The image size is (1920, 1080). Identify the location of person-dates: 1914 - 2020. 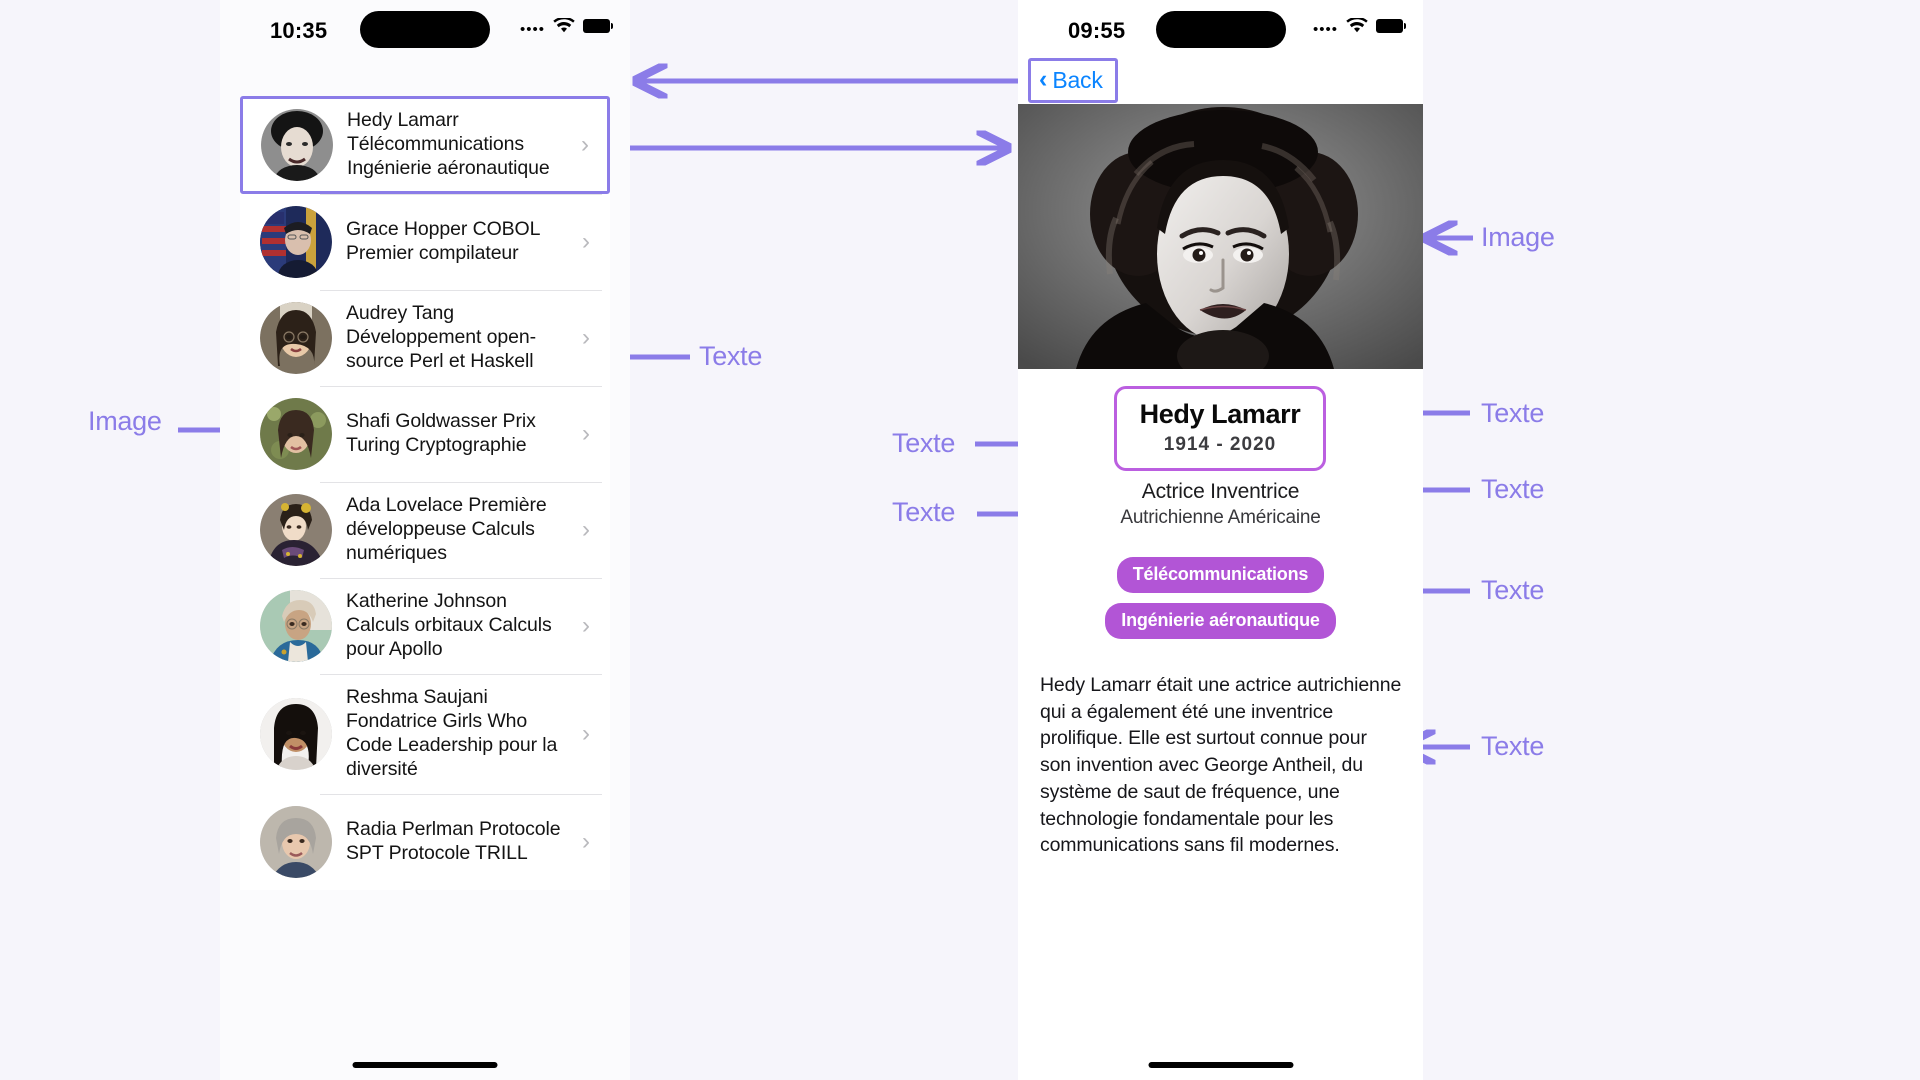
(1220, 444).